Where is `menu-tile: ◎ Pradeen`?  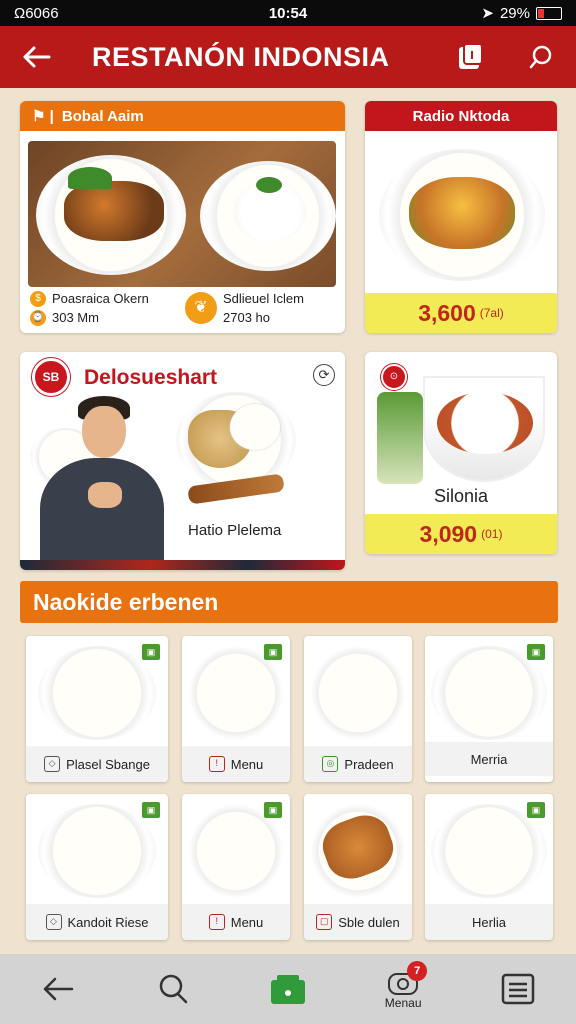
menu-tile: ◎ Pradeen is located at coordinates (358, 709).